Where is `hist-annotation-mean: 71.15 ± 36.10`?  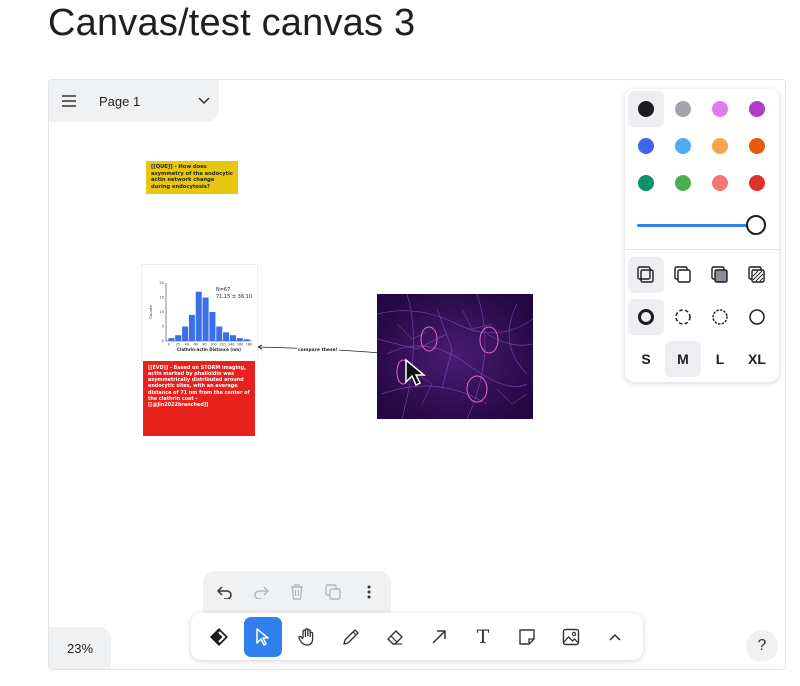 hist-annotation-mean: 71.15 ± 36.10 is located at coordinates (234, 297).